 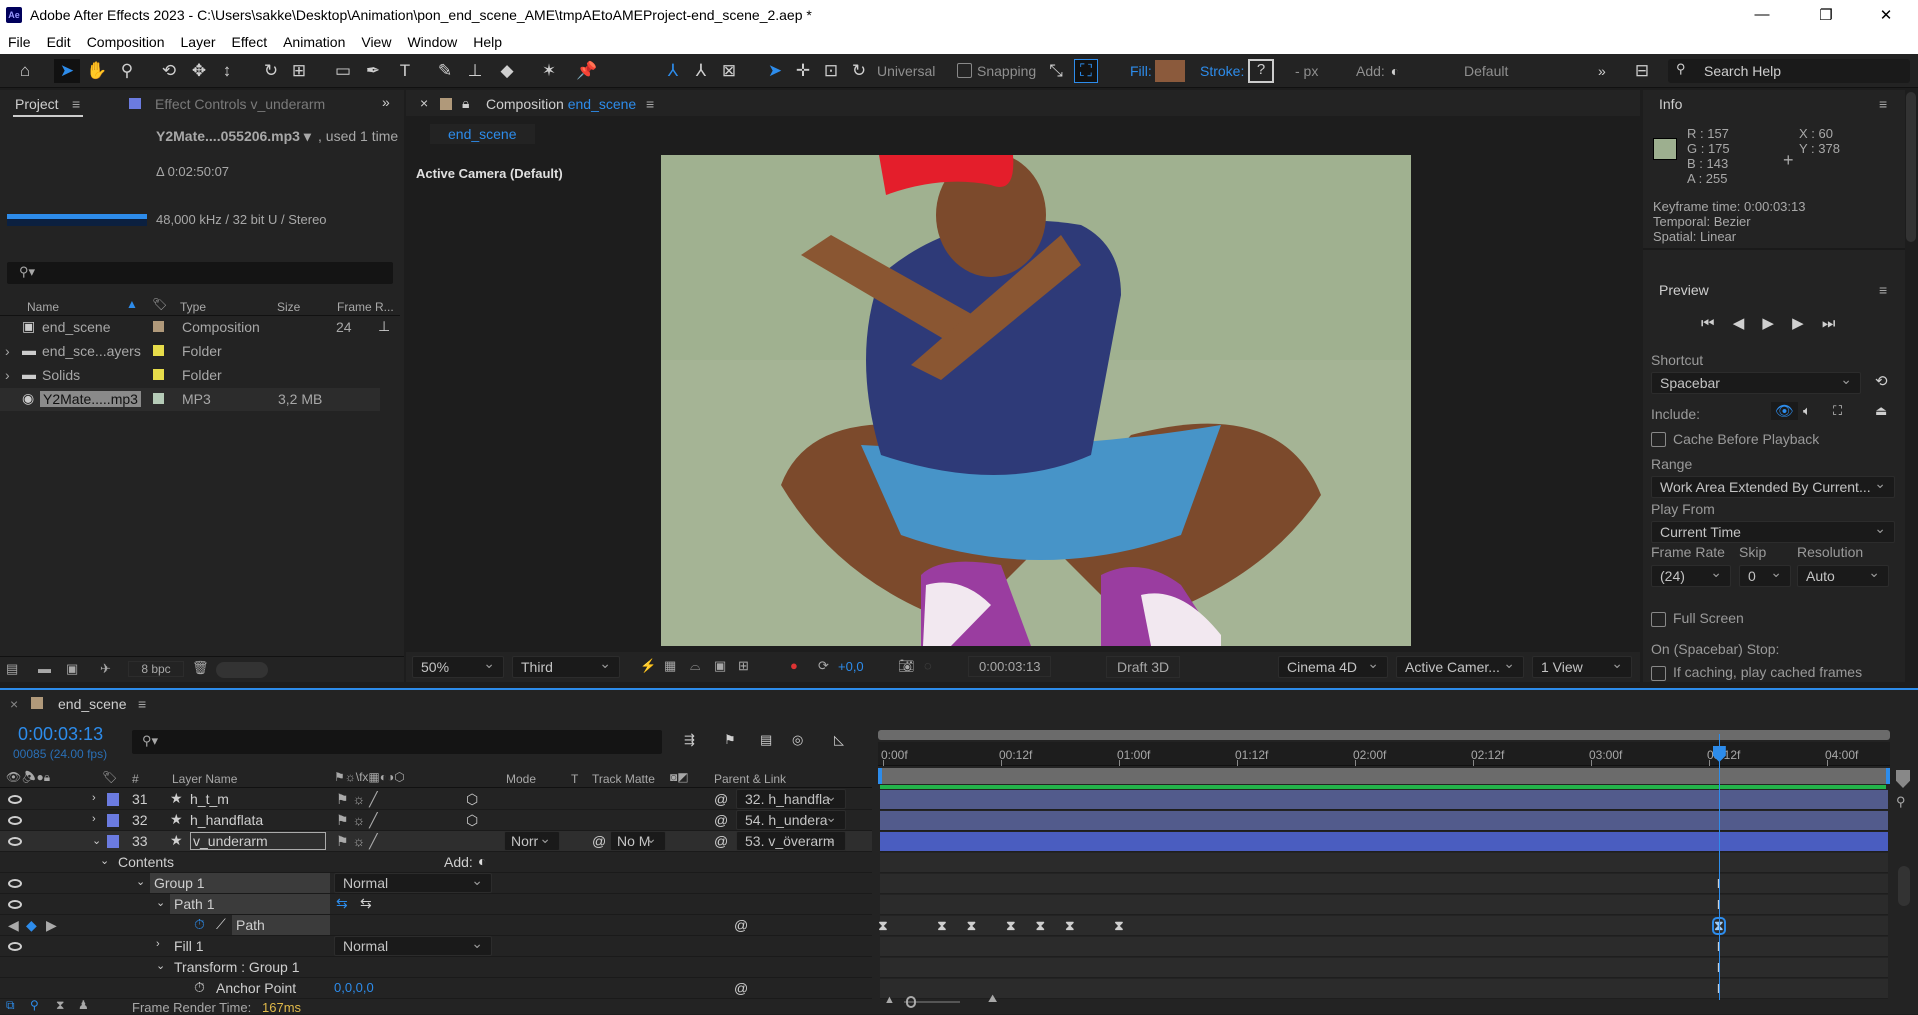 I want to click on property-row-anchor: Anchor Point ⏱ 0,0,0,0 @, so click(x=436, y=988).